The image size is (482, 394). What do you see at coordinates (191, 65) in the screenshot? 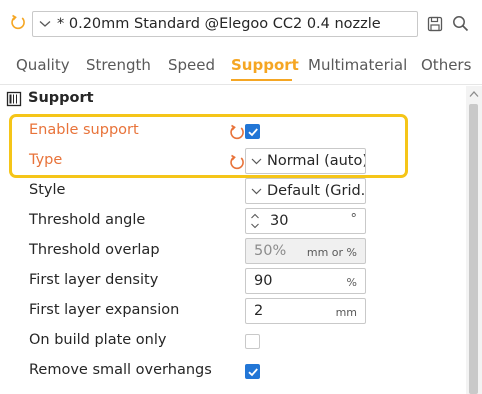
I see `tab-speed: Speed` at bounding box center [191, 65].